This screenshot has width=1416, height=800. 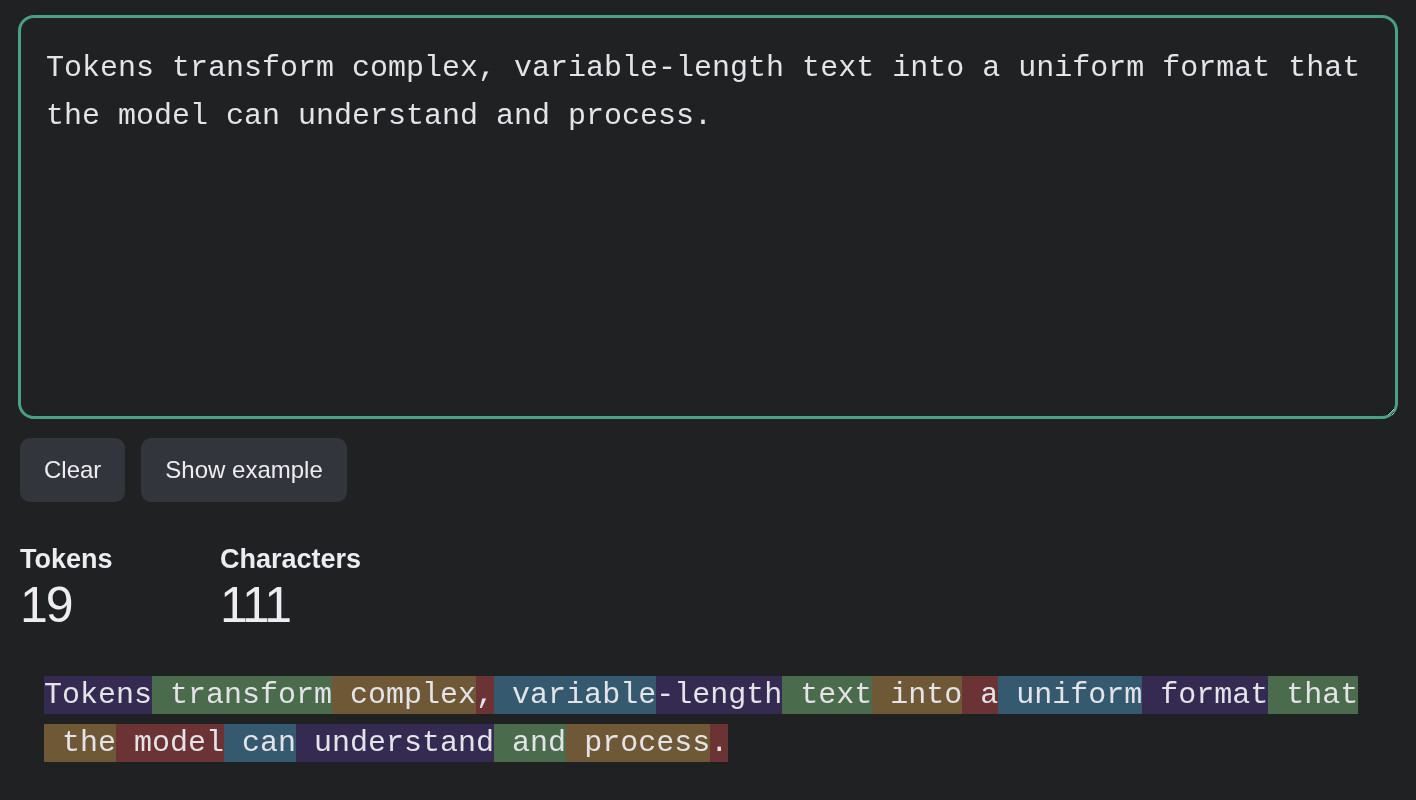 I want to click on token-chip: a, so click(x=980, y=695).